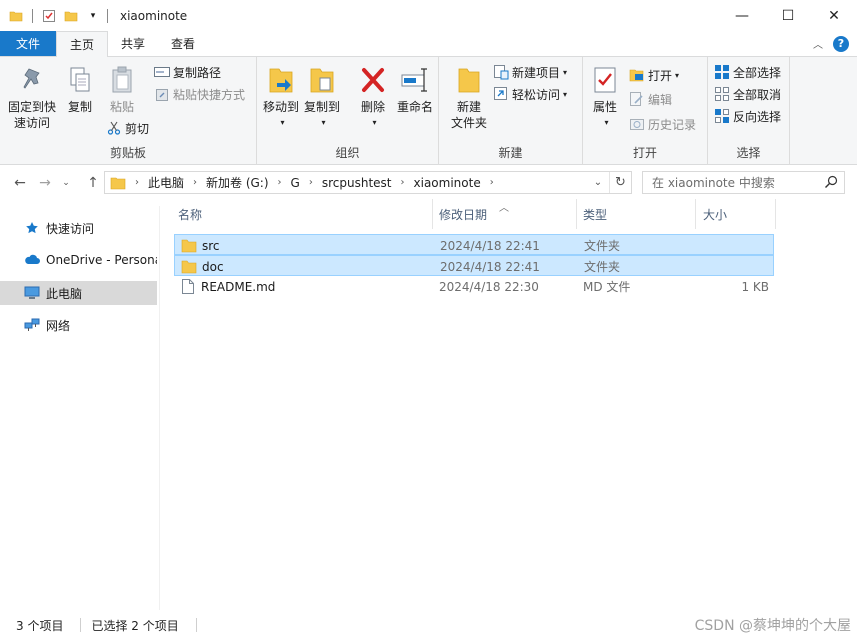 The image size is (857, 638). Describe the element at coordinates (469, 97) in the screenshot. I see `new-folder-button: 新建 文件夹` at that location.